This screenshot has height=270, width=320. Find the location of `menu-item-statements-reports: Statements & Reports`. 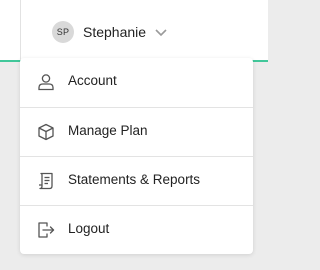

menu-item-statements-reports: Statements & Reports is located at coordinates (136, 181).